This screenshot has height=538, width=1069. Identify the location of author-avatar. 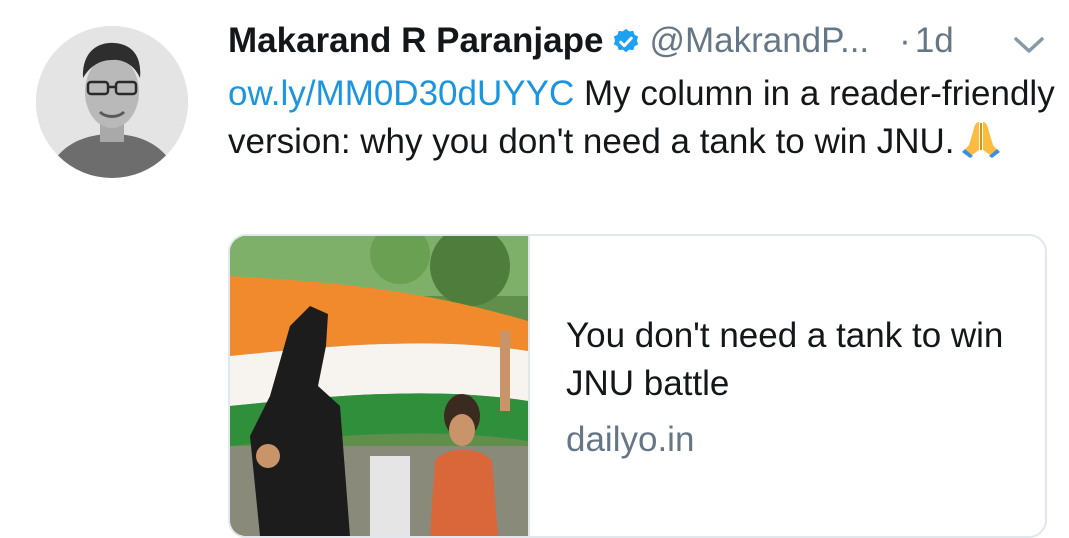
(112, 102).